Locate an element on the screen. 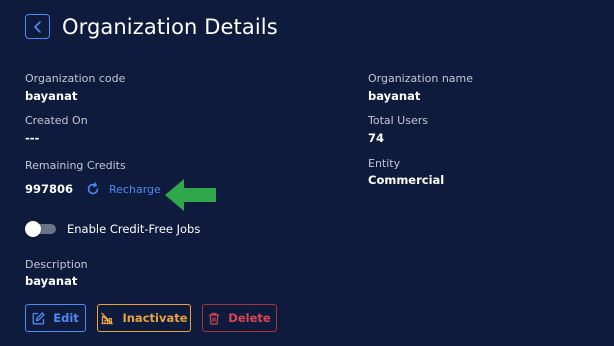  credit-free-jobs-row: Enable Credit-Free Jobs is located at coordinates (112, 229).